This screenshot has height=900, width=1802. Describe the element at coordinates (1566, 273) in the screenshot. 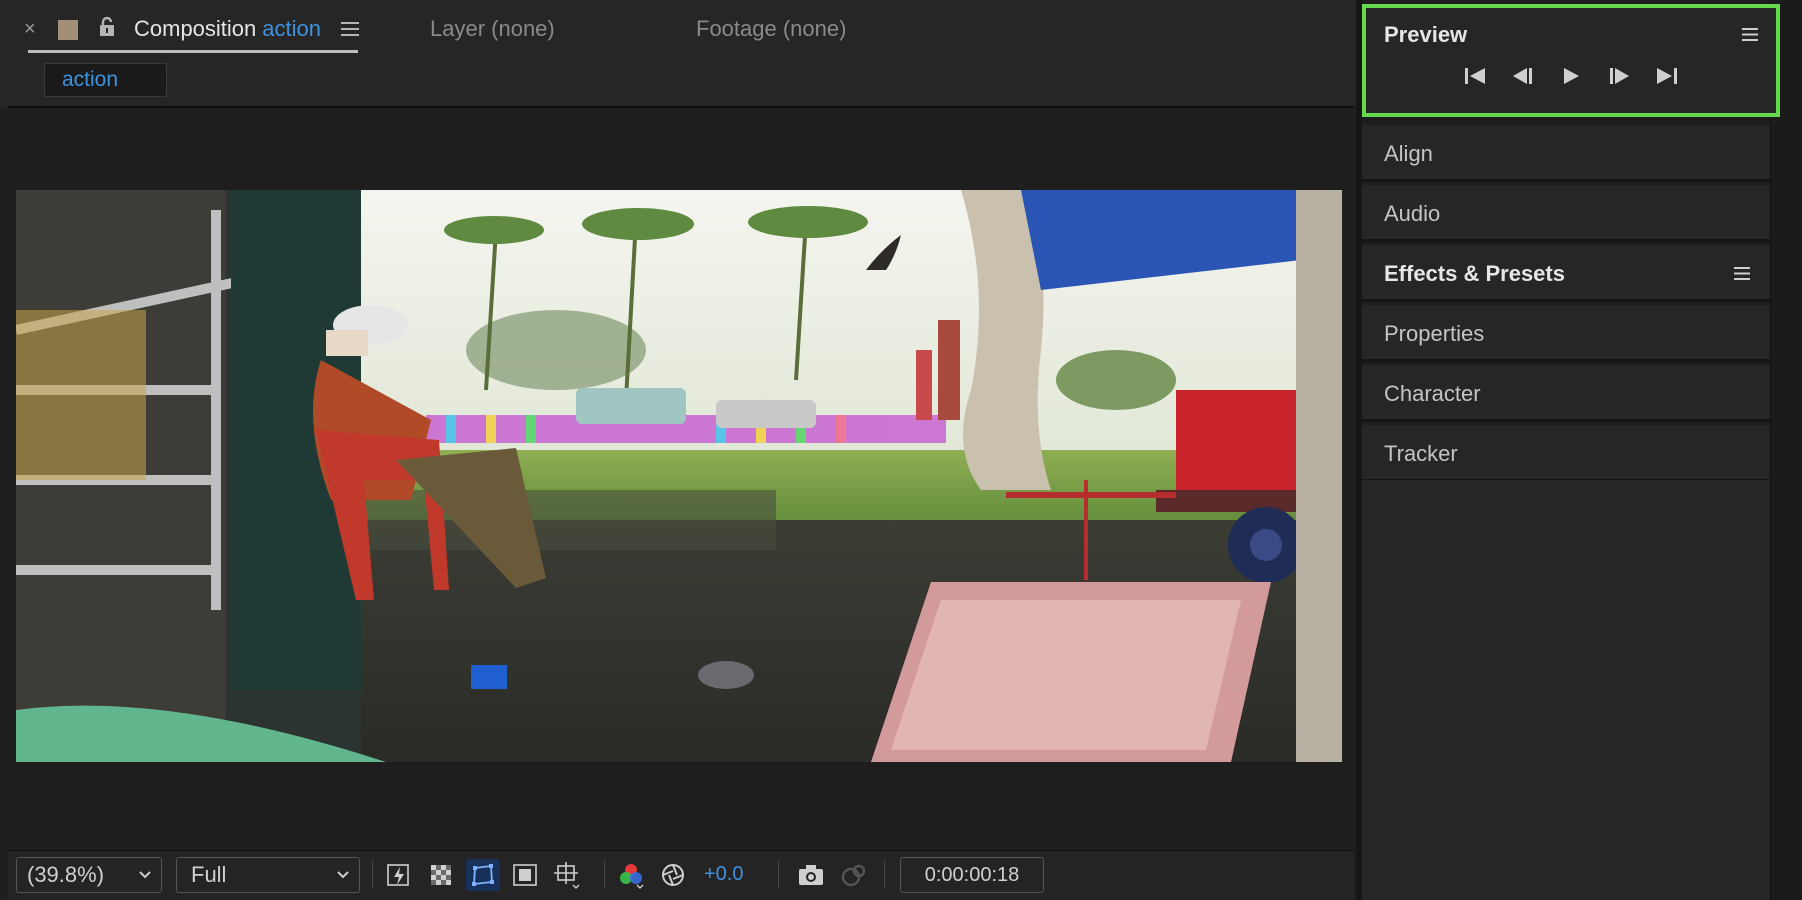

I see `panel-effects-presets: Effects & Presets` at that location.